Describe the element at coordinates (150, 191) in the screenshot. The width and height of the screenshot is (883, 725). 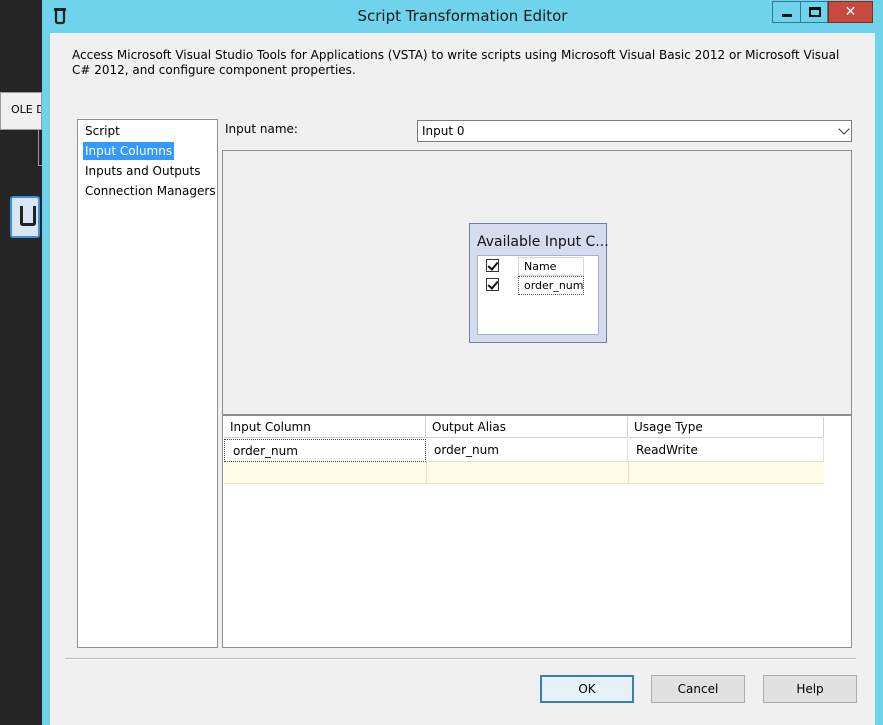
I see `nav-item-connection-managers: Connection Managers` at that location.